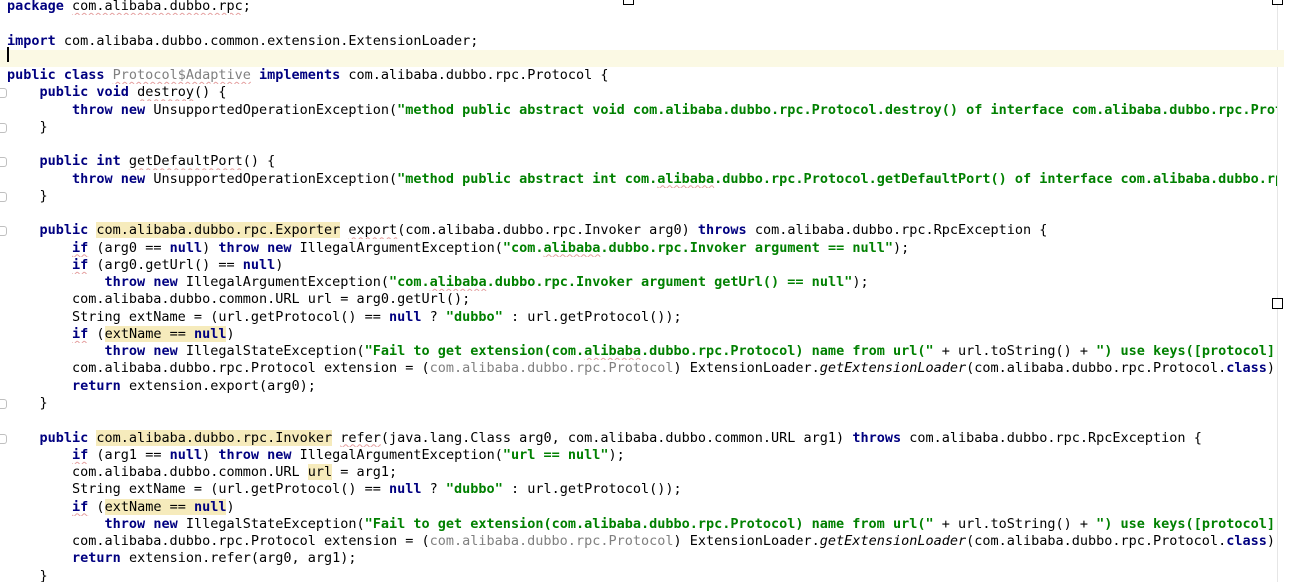 Image resolution: width=1292 pixels, height=582 pixels. I want to click on code-token: class, so click(1246, 368).